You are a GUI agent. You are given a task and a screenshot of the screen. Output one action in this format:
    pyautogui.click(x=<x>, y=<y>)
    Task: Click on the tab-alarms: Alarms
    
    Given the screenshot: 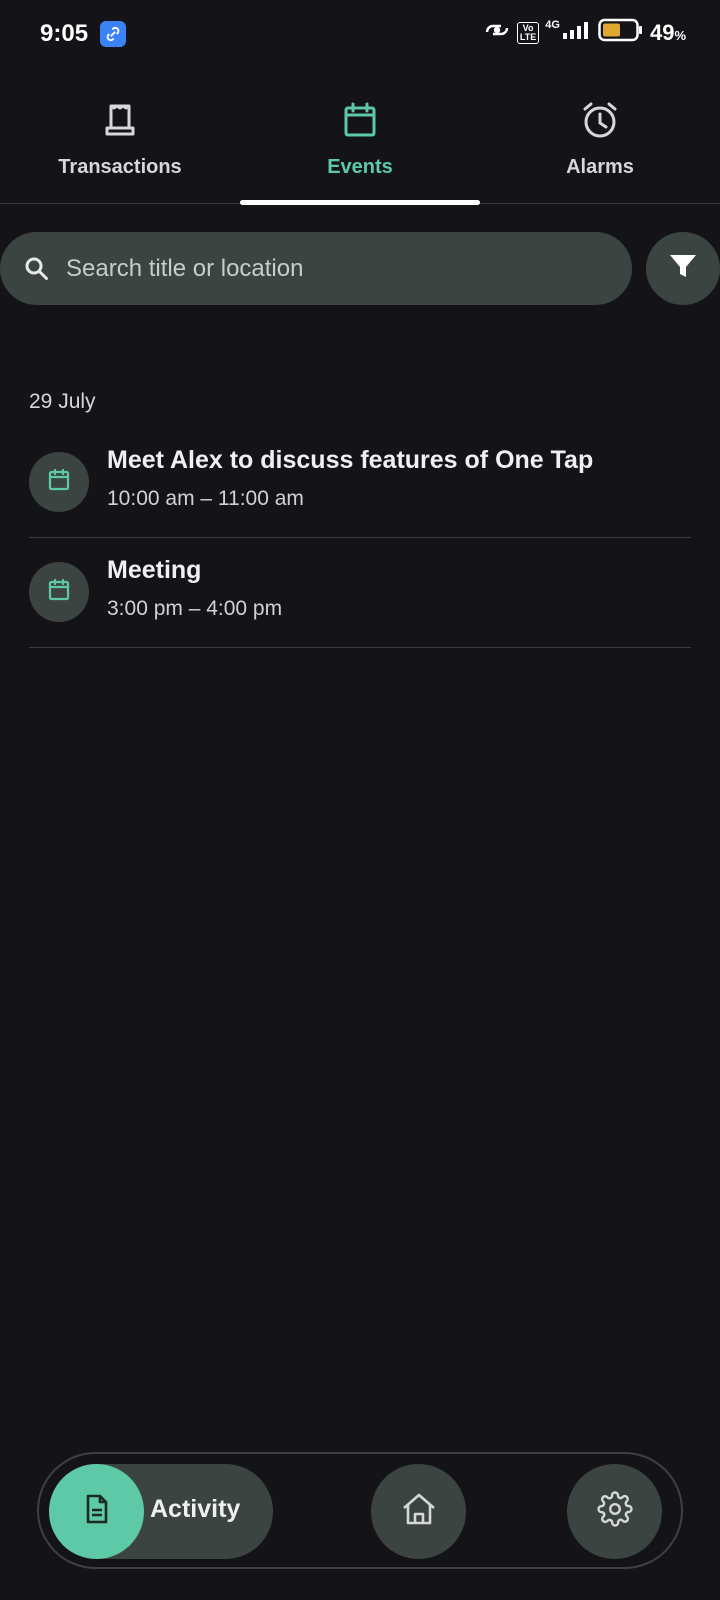 What is the action you would take?
    pyautogui.click(x=600, y=146)
    